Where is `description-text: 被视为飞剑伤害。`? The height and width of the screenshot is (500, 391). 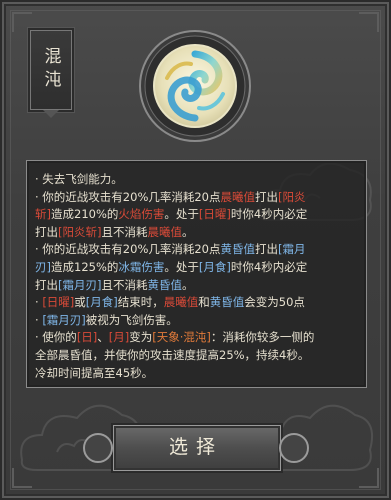 description-text: 被视为飞剑伤害。 is located at coordinates (131, 319).